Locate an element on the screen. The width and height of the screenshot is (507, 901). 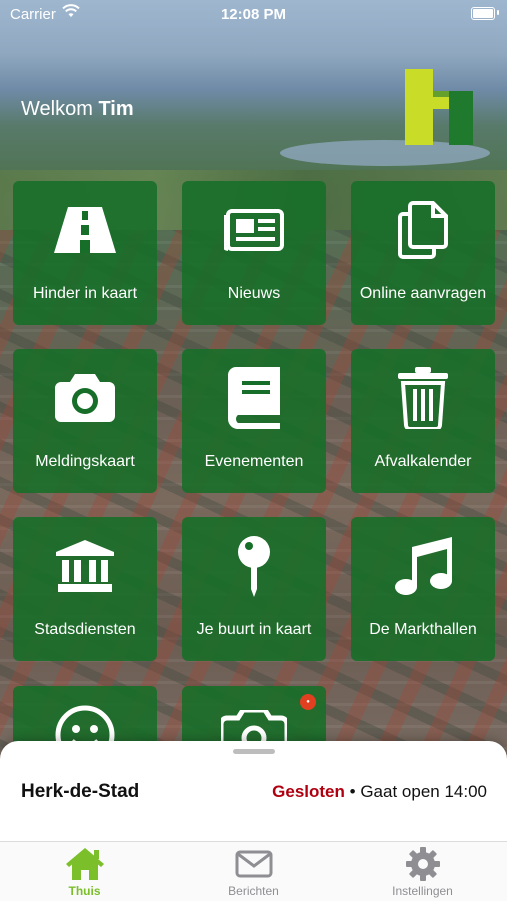
newspaper-icon is located at coordinates (254, 230).